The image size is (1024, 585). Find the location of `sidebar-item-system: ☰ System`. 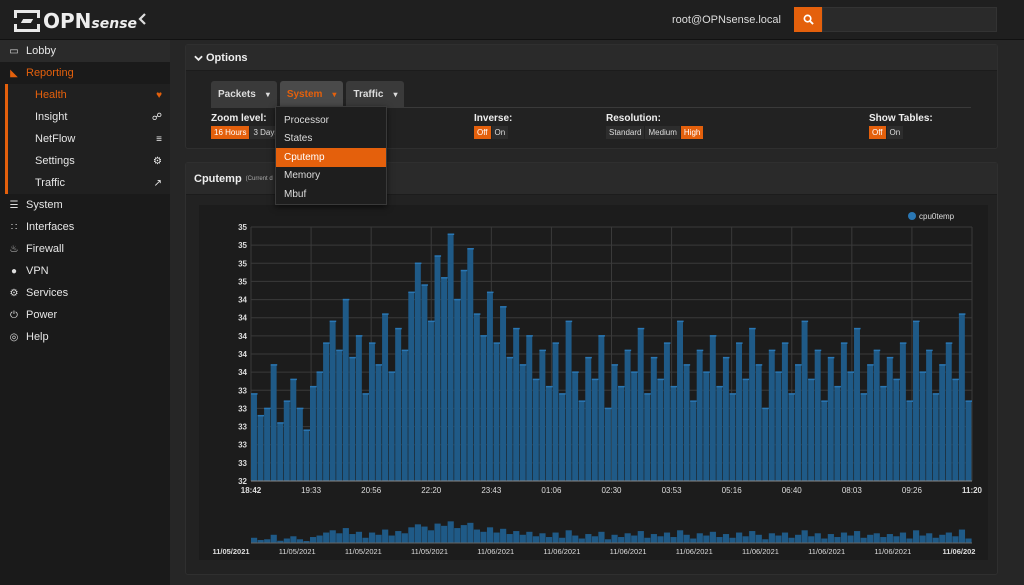

sidebar-item-system: ☰ System is located at coordinates (85, 205).